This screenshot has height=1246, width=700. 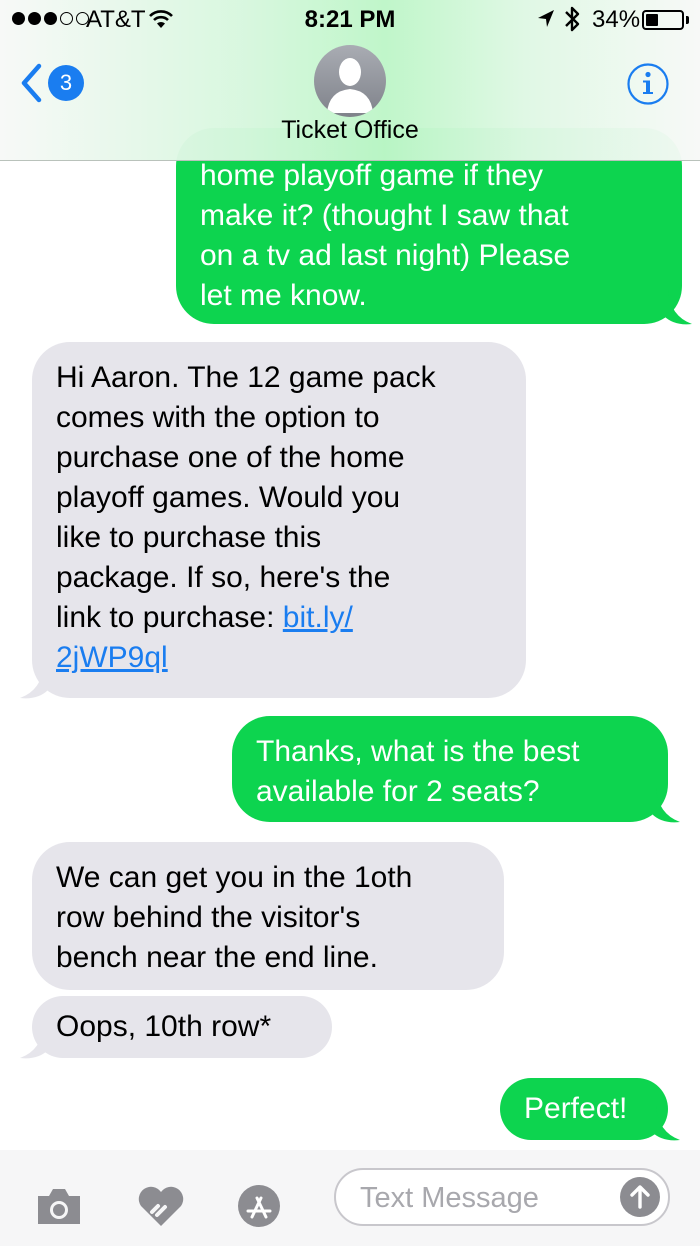 What do you see at coordinates (485, 1198) in the screenshot?
I see `text-message-input` at bounding box center [485, 1198].